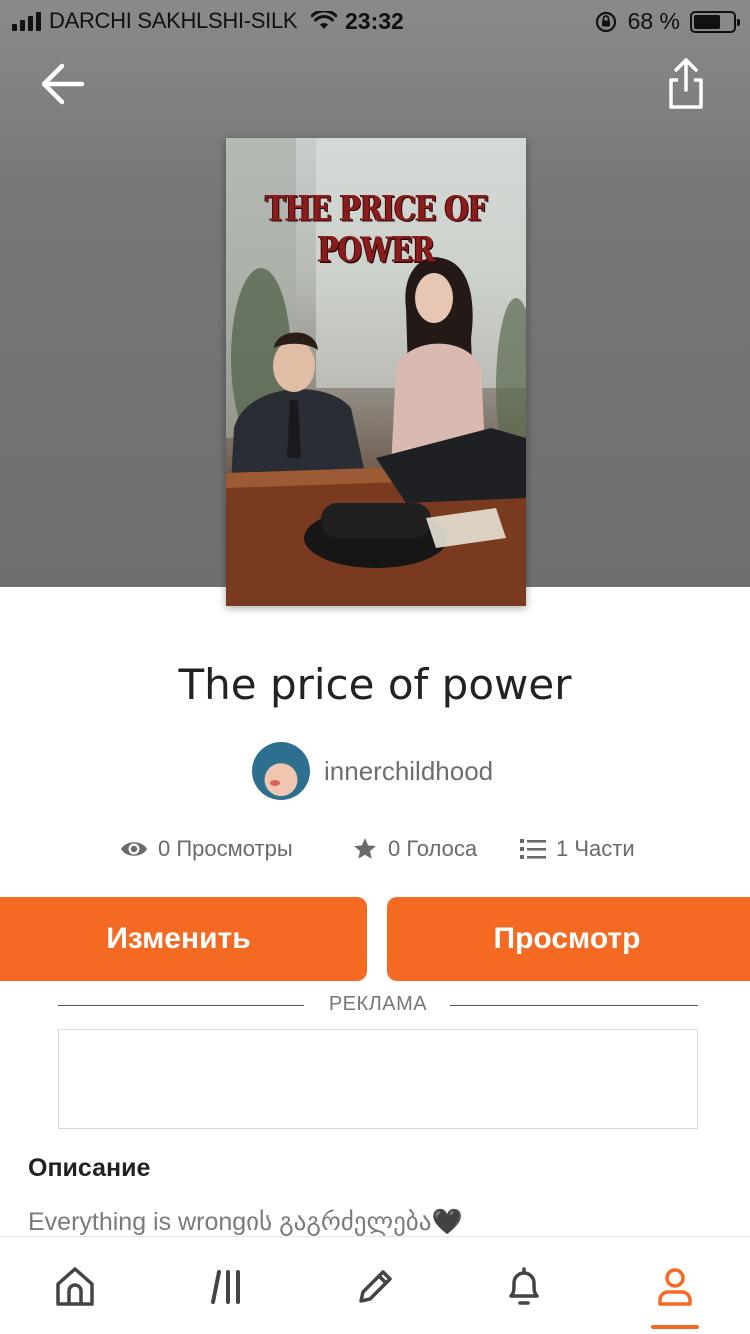  I want to click on list-icon, so click(533, 849).